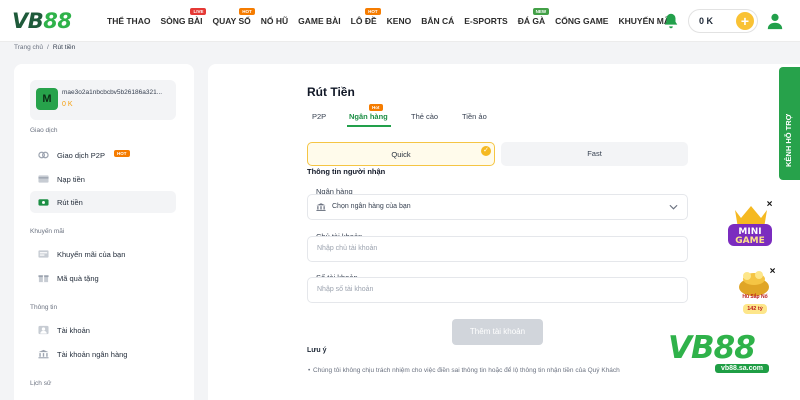  What do you see at coordinates (534, 17) in the screenshot?
I see `menu-item: ĐÁ GÀ NEW` at bounding box center [534, 17].